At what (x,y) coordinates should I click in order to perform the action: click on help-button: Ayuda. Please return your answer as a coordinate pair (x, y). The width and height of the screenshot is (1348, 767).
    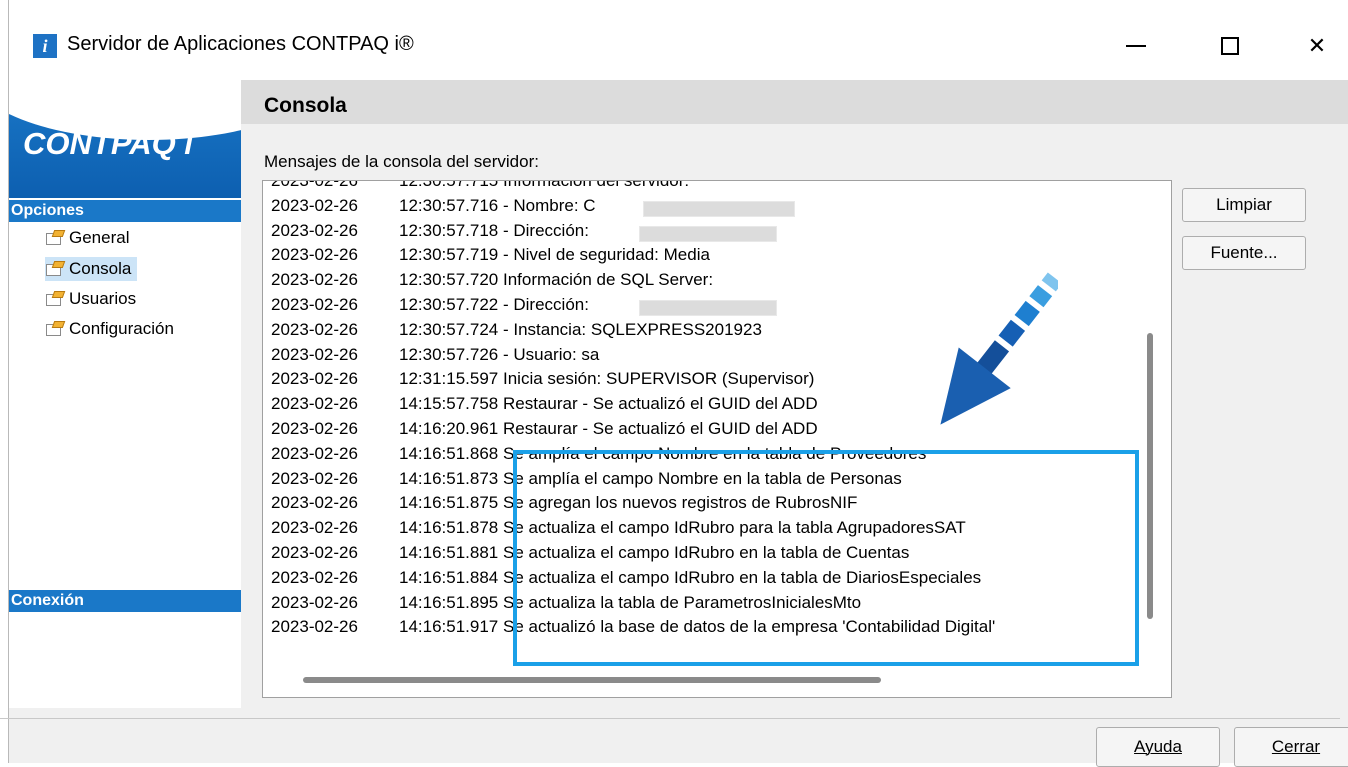
    Looking at the image, I should click on (1158, 747).